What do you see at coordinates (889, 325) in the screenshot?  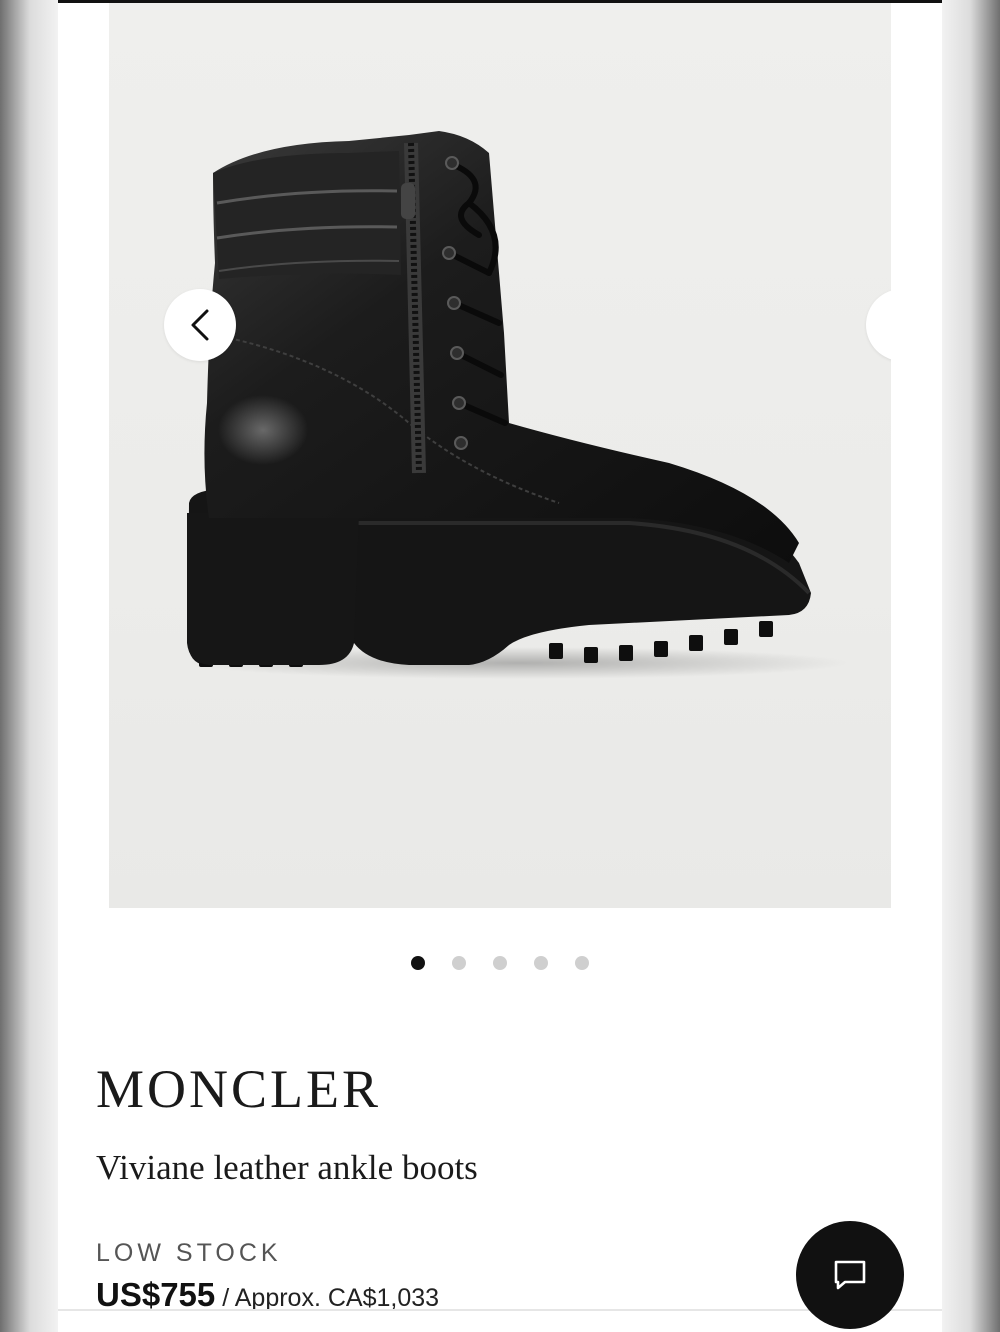 I see `chevron-right-icon` at bounding box center [889, 325].